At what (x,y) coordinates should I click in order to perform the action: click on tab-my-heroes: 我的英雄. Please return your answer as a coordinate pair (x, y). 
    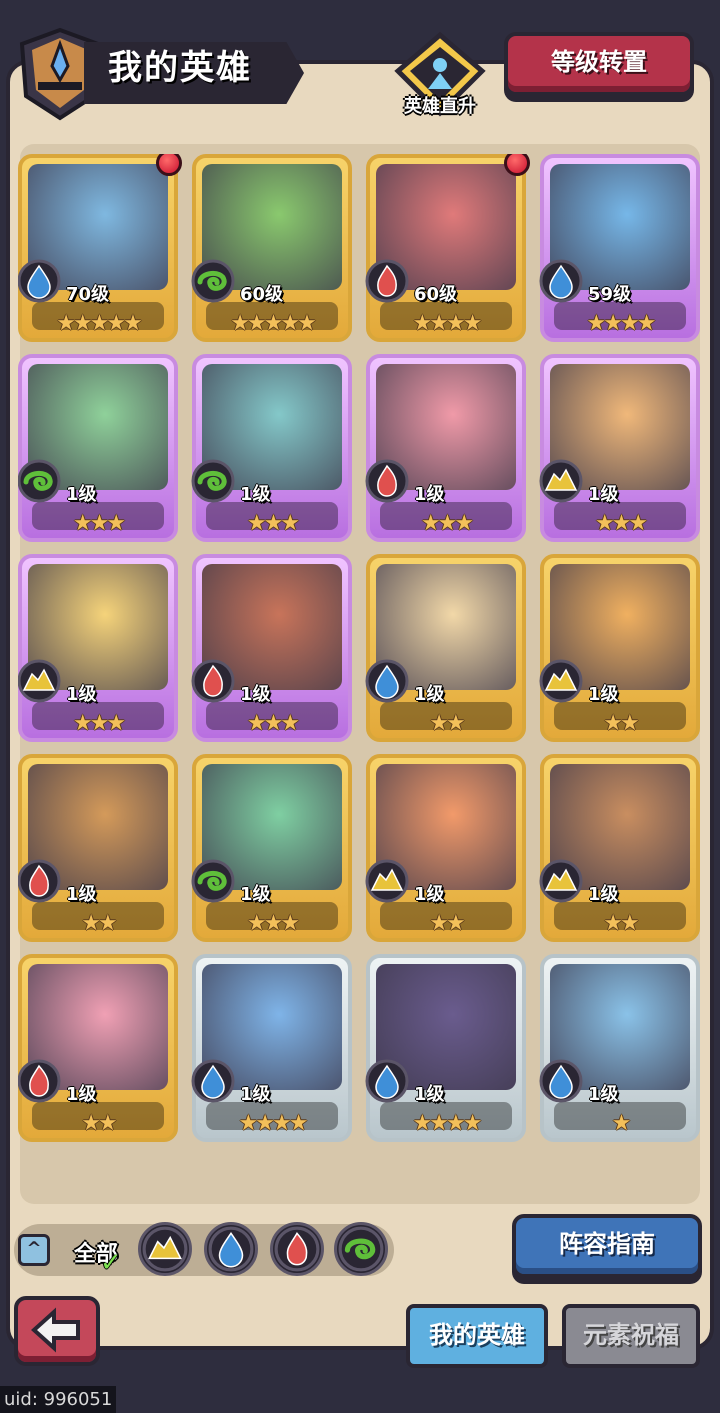
    Looking at the image, I should click on (477, 1336).